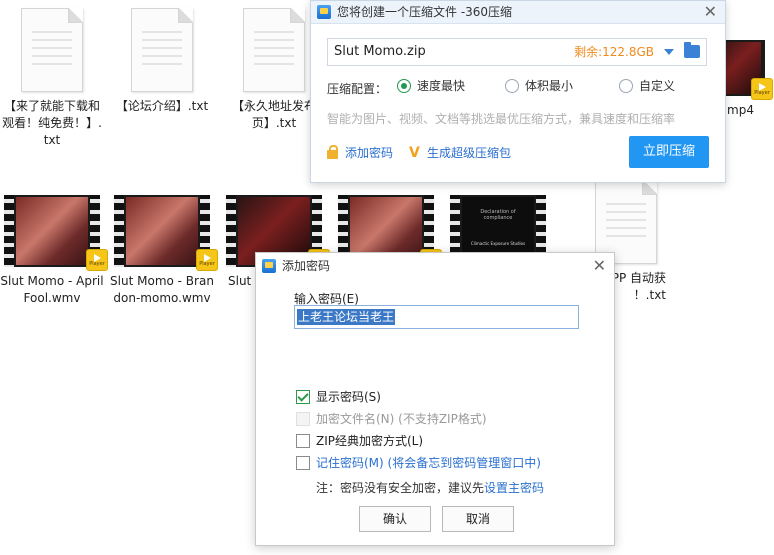 The height and width of the screenshot is (555, 774). Describe the element at coordinates (414, 153) in the screenshot. I see `v-badge-icon: V` at that location.